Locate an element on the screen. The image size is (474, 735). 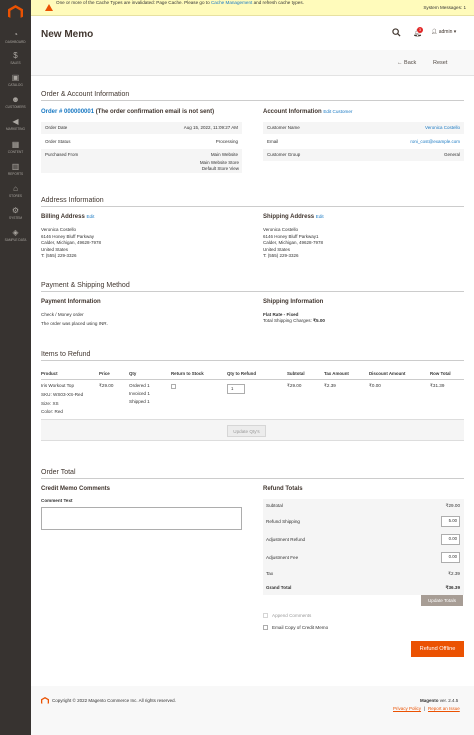
product-size: Size: XS is located at coordinates (50, 403).